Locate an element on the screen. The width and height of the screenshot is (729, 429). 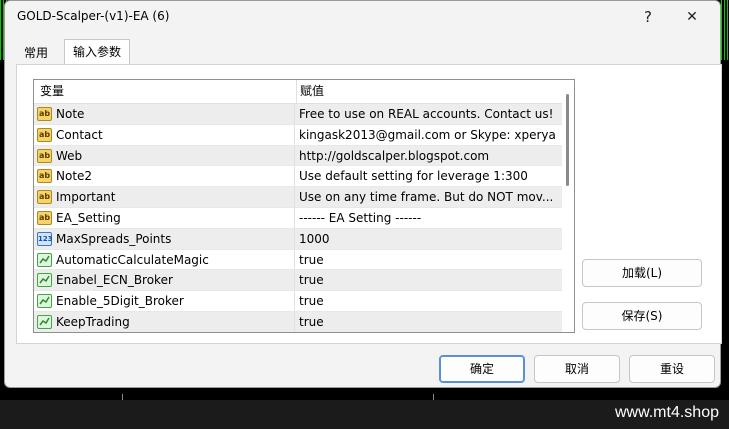
variable-cell: ab Contact is located at coordinates (164, 134).